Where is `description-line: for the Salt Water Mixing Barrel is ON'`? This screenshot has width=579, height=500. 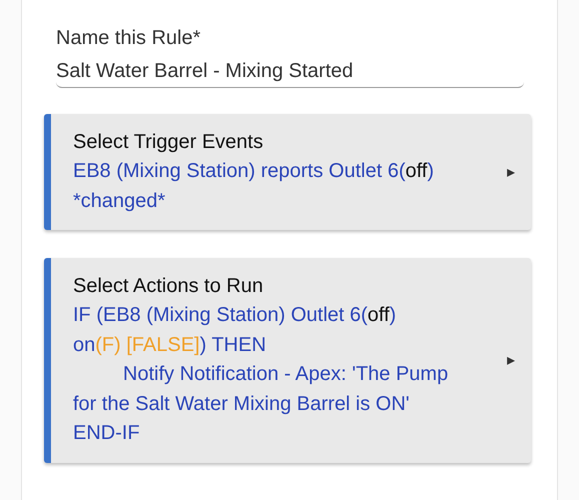
description-line: for the Salt Water Mixing Barrel is ON' is located at coordinates (241, 404).